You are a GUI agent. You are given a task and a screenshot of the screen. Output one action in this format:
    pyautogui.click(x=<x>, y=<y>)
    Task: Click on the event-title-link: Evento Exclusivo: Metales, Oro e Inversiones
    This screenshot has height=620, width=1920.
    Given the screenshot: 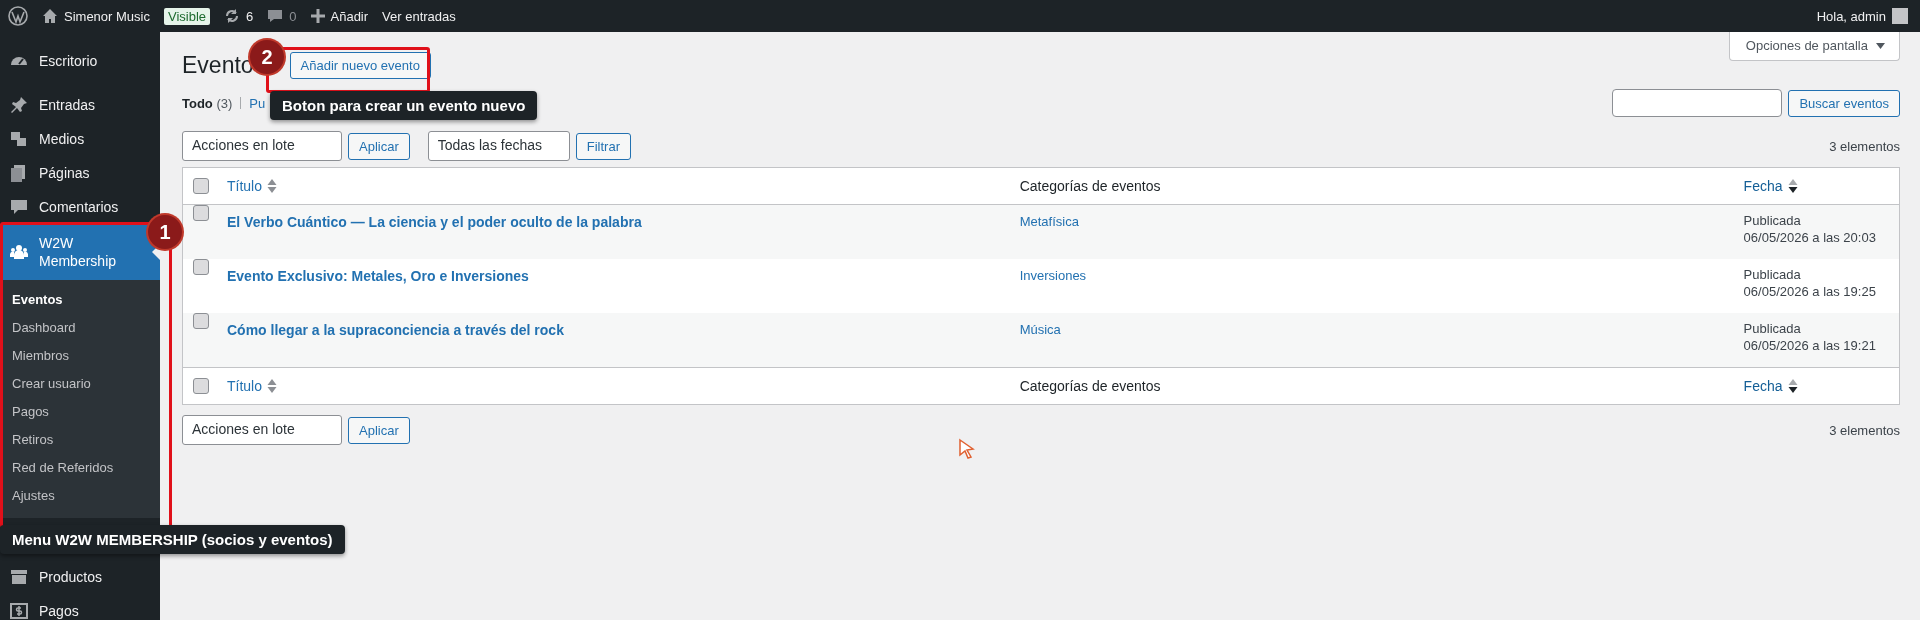 What is the action you would take?
    pyautogui.click(x=378, y=276)
    